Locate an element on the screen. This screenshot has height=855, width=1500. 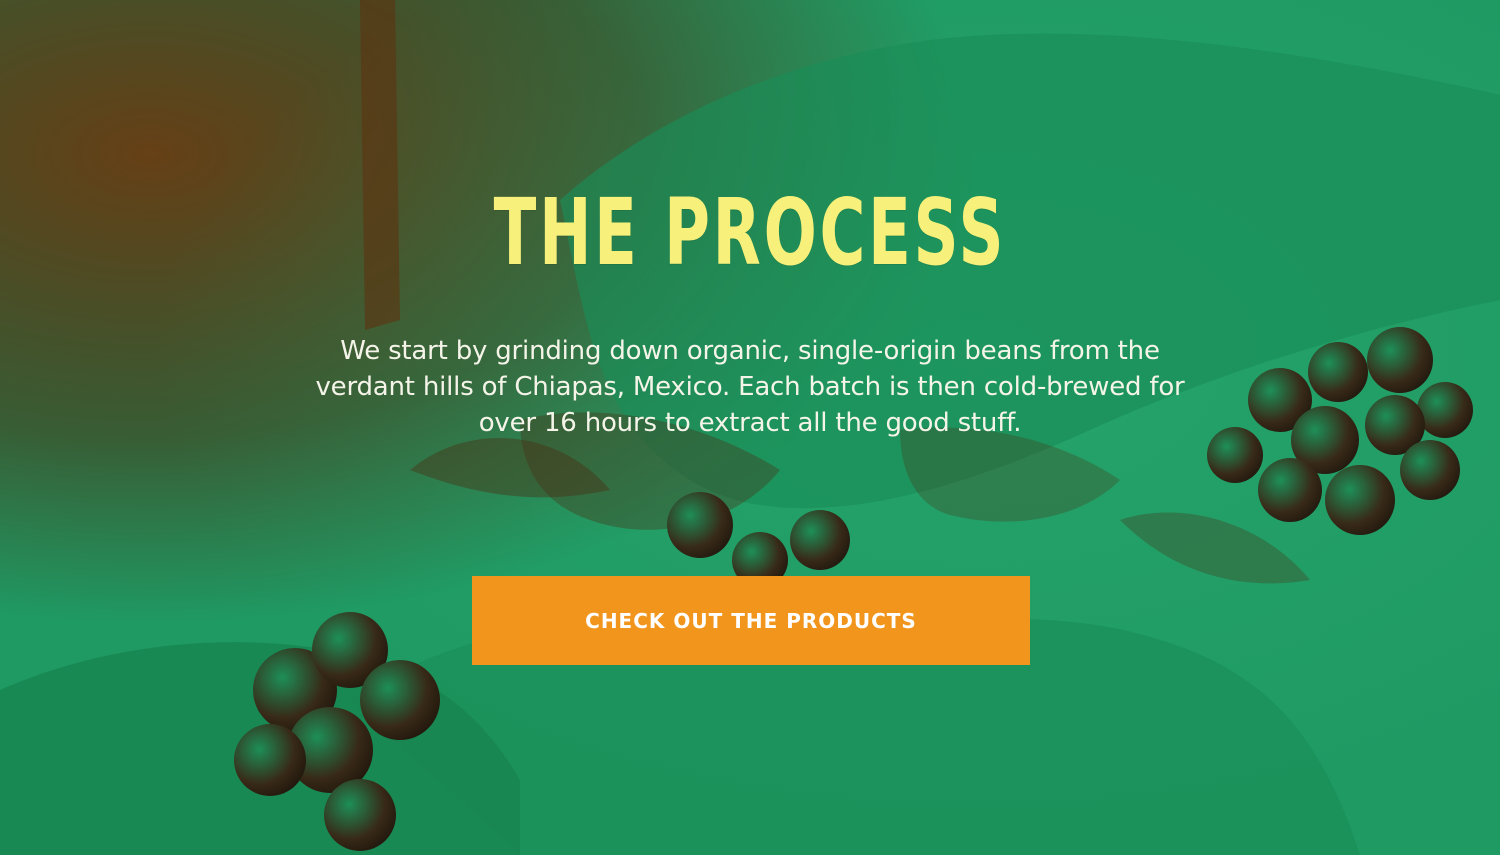
hero-title: THE PROCESS is located at coordinates (750, 232).